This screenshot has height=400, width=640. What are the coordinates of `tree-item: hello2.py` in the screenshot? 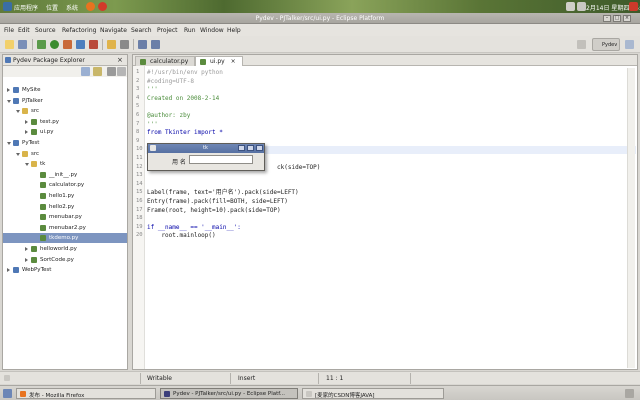 It's located at (65, 207).